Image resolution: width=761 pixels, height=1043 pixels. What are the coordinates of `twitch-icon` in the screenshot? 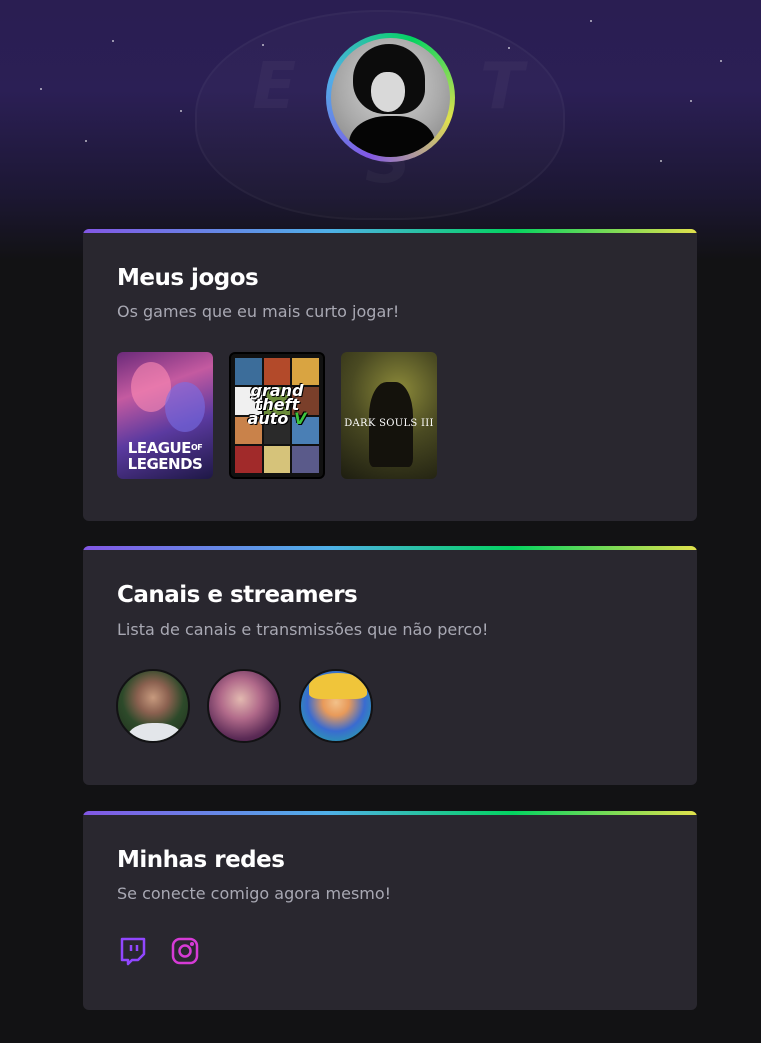 It's located at (133, 951).